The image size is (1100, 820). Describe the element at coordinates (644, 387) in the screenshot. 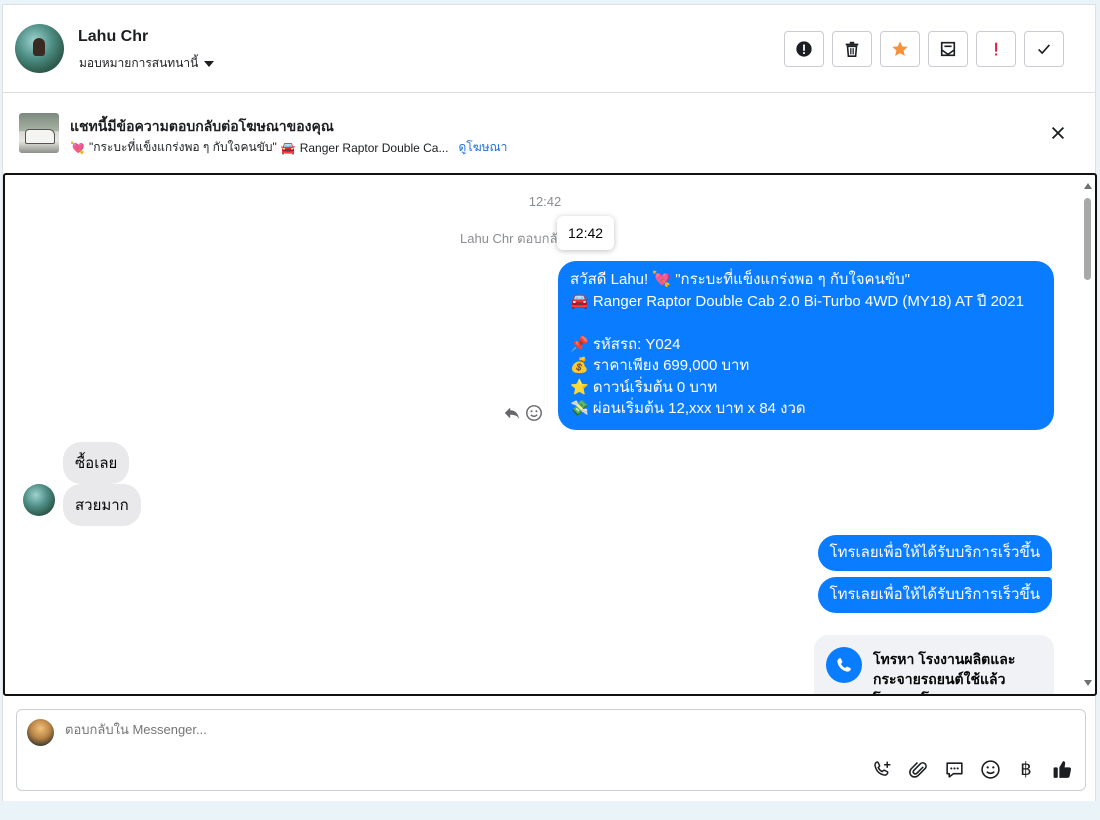

I see `ad-message-line: ⭐ ดาวน์เริ่มต้น 0 บาท` at that location.